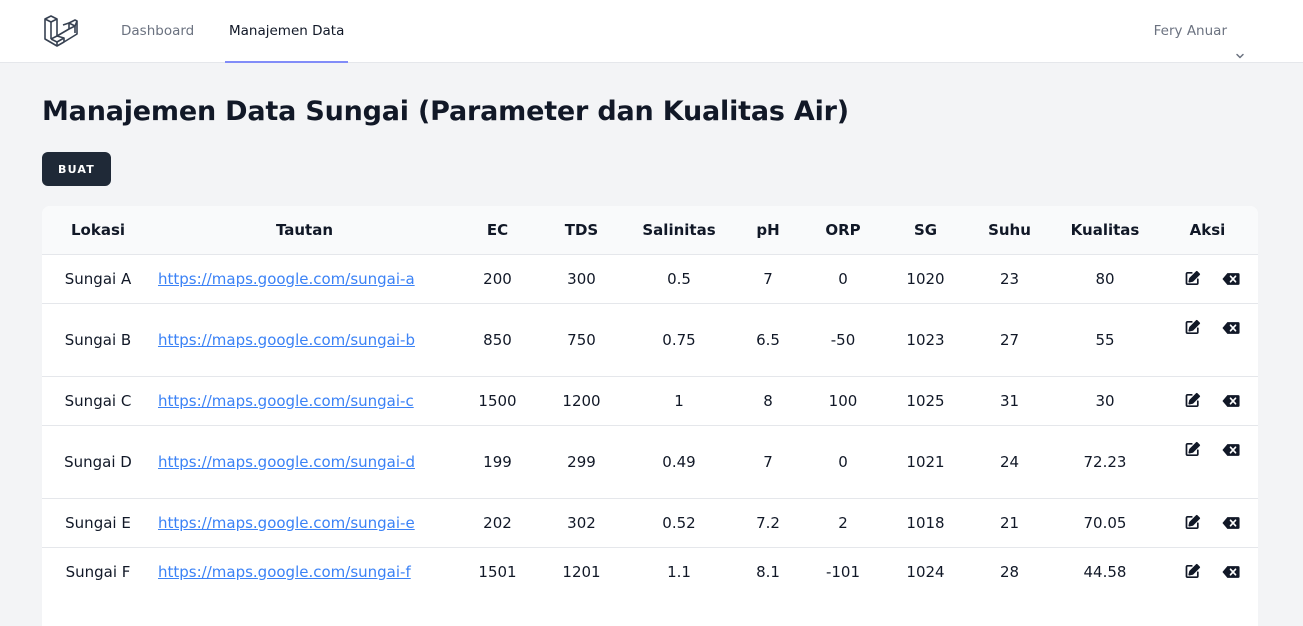 The height and width of the screenshot is (626, 1303). What do you see at coordinates (679, 339) in the screenshot?
I see `cell-salinitas: 0.75` at bounding box center [679, 339].